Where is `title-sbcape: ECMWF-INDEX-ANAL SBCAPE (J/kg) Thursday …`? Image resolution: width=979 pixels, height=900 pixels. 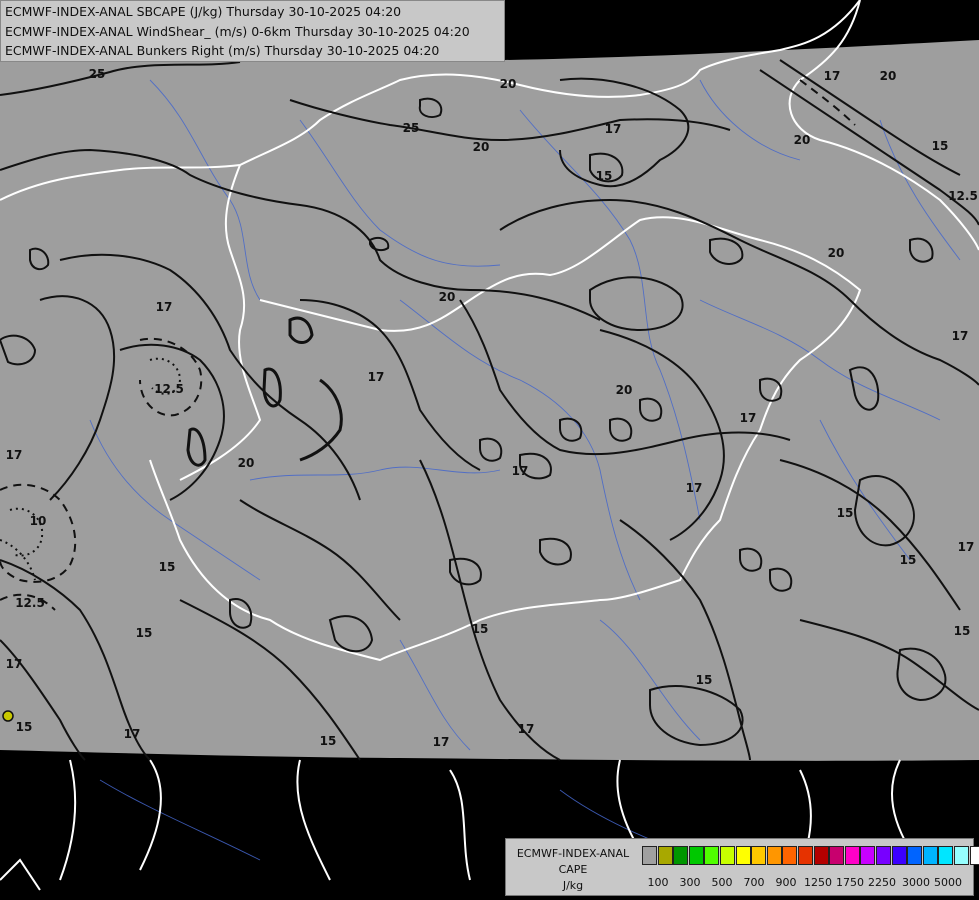
title-sbcape: ECMWF-INDEX-ANAL SBCAPE (J/kg) Thursday … is located at coordinates (203, 11).